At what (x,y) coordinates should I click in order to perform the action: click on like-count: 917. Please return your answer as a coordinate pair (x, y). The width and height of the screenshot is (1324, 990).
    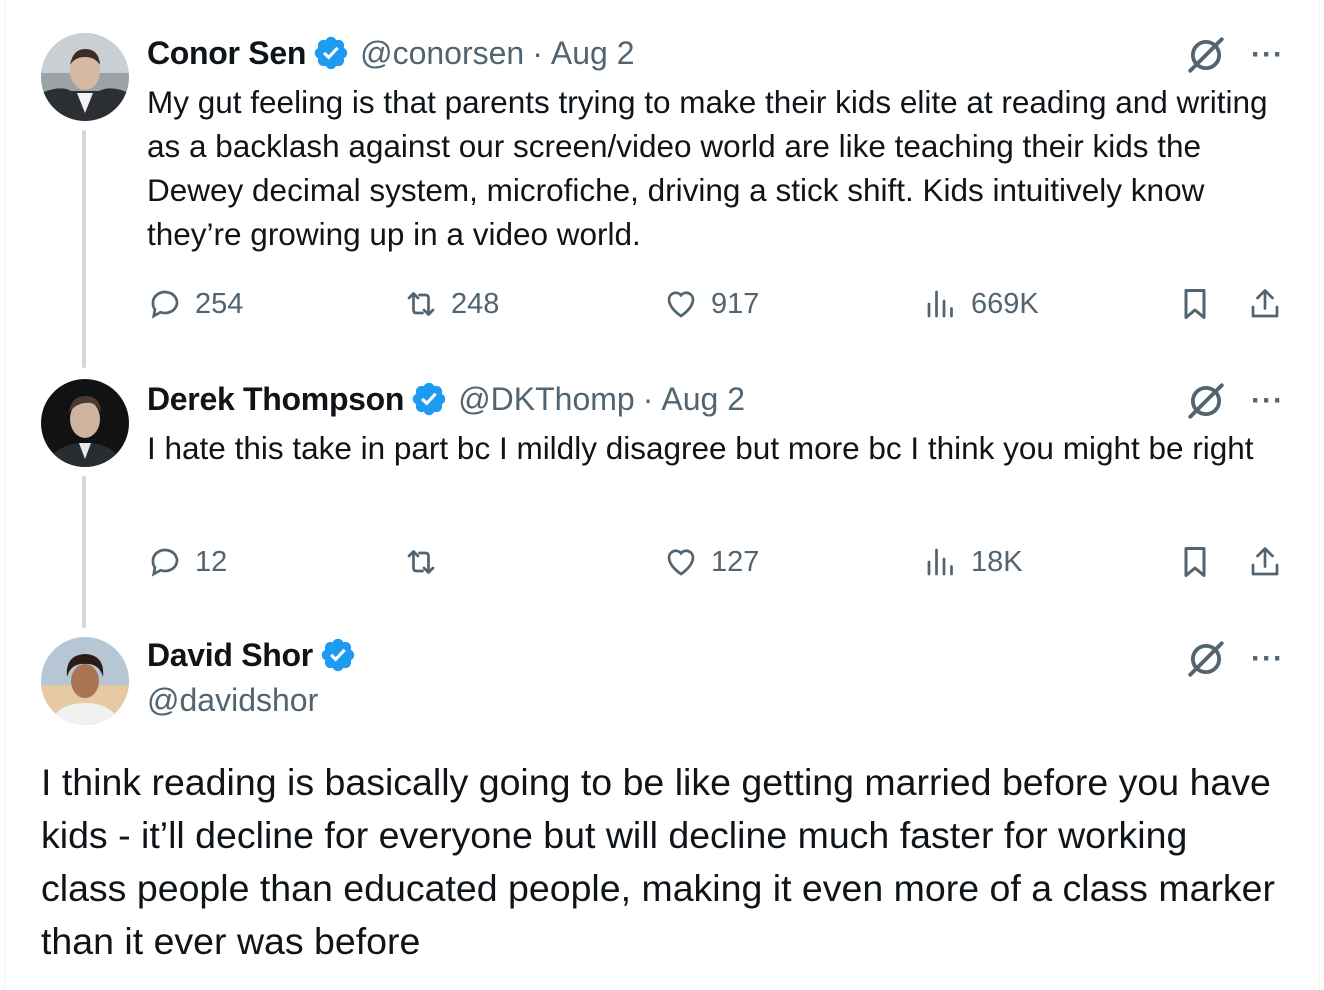
    Looking at the image, I should click on (735, 303).